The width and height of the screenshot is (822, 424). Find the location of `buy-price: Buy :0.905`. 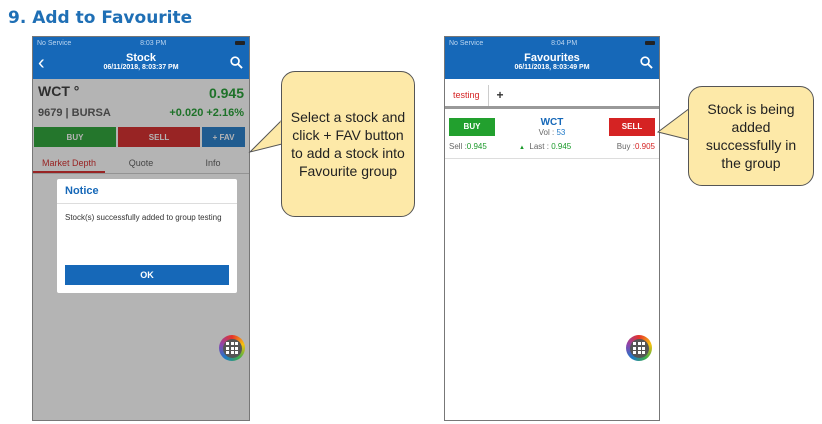

buy-price: Buy :0.905 is located at coordinates (636, 146).